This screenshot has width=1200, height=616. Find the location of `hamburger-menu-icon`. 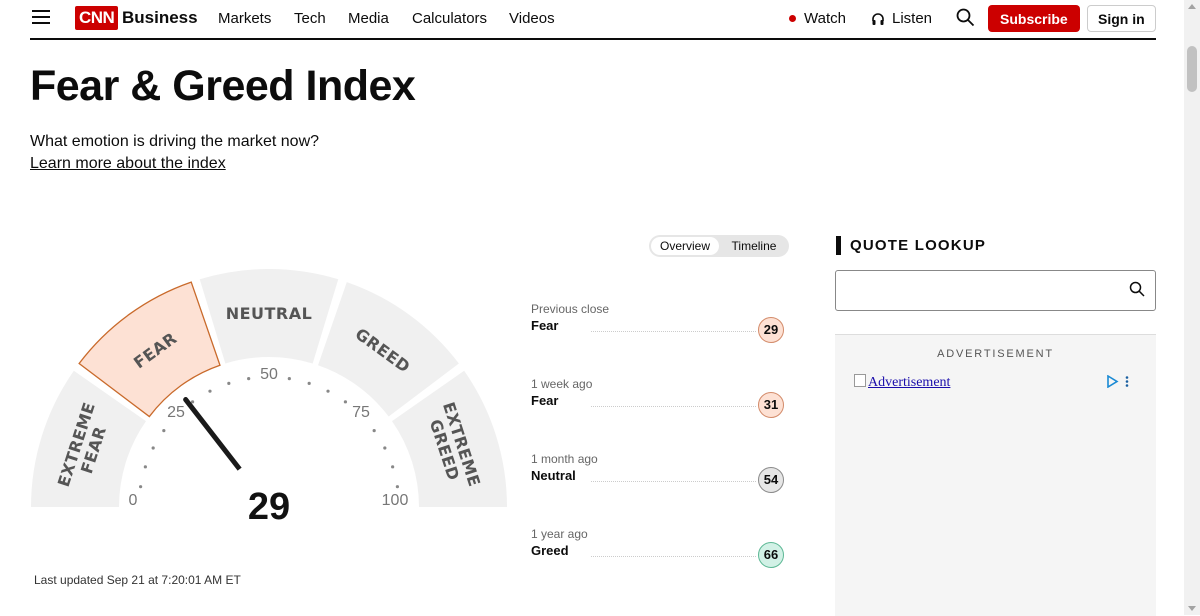

hamburger-menu-icon is located at coordinates (41, 17).